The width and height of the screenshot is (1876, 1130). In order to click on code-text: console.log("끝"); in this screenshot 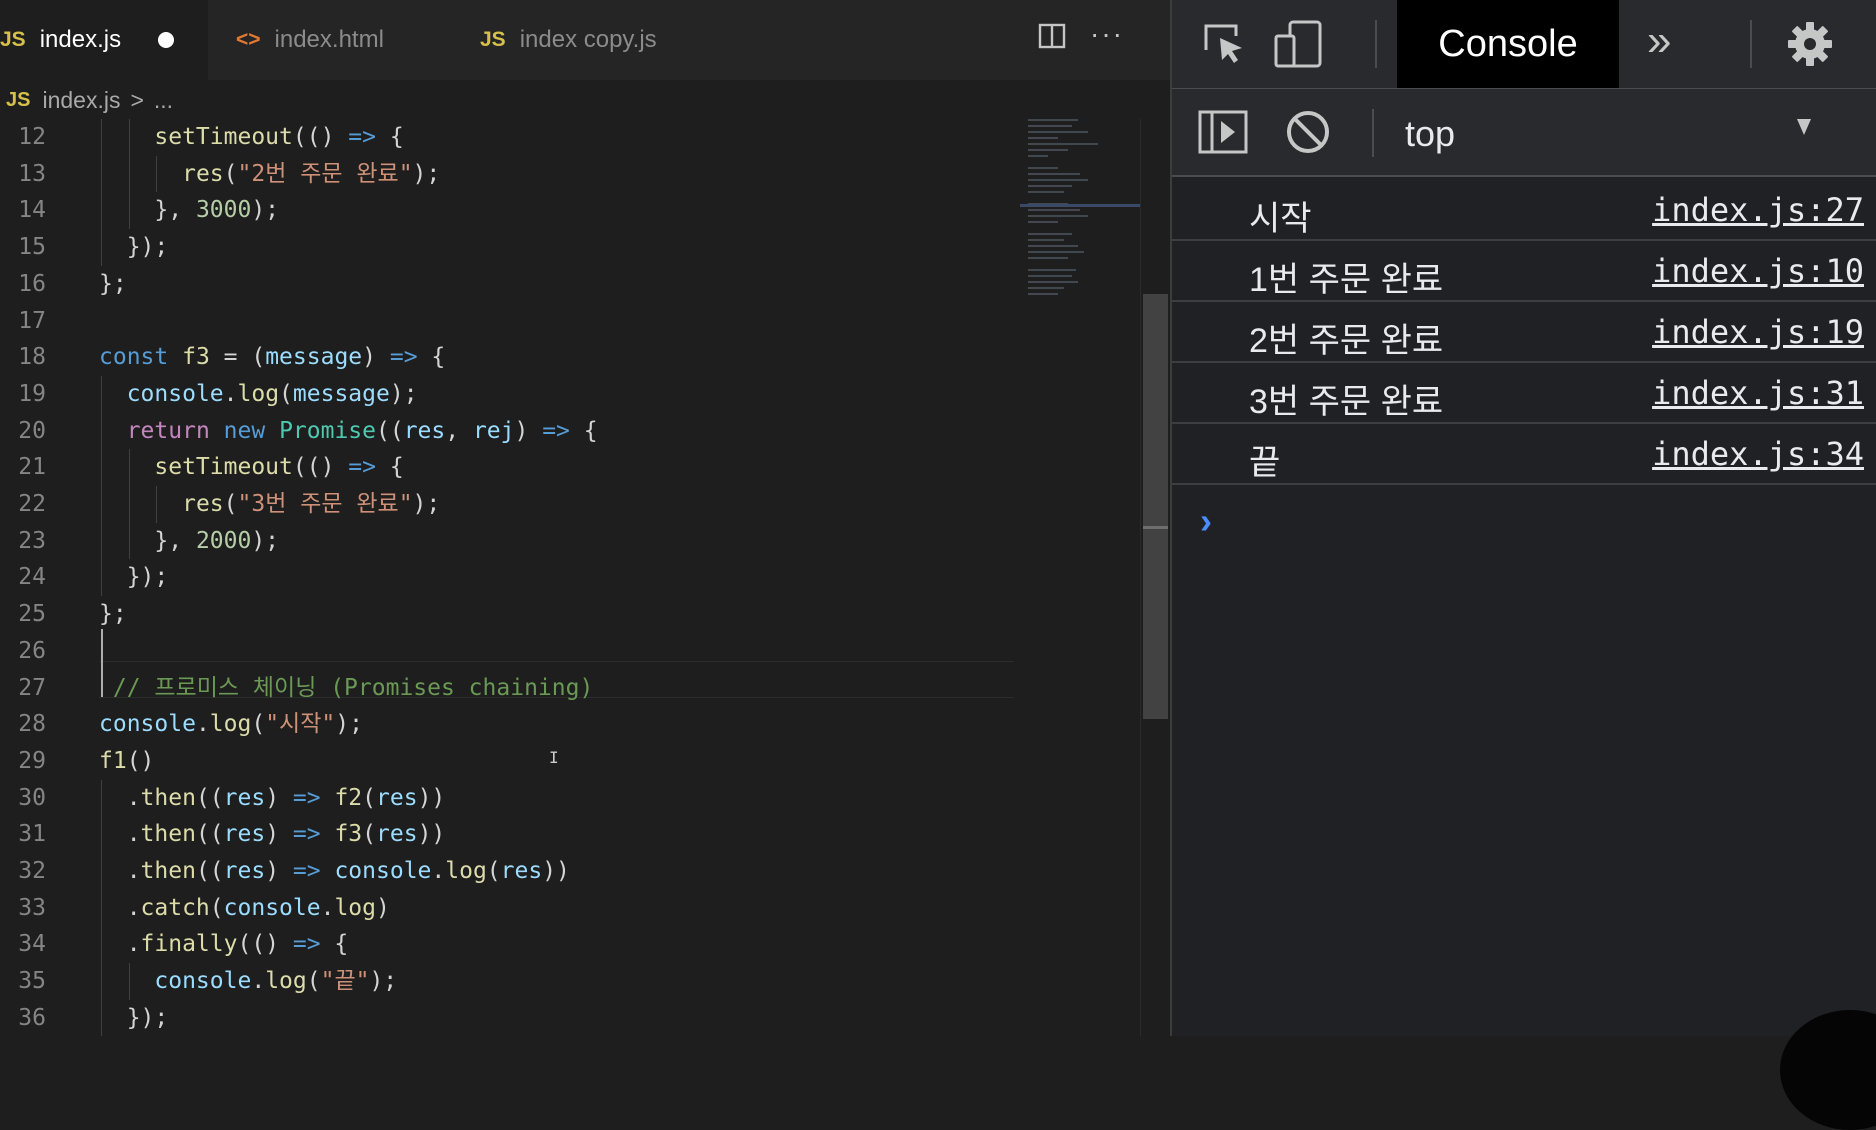, I will do `click(248, 981)`.